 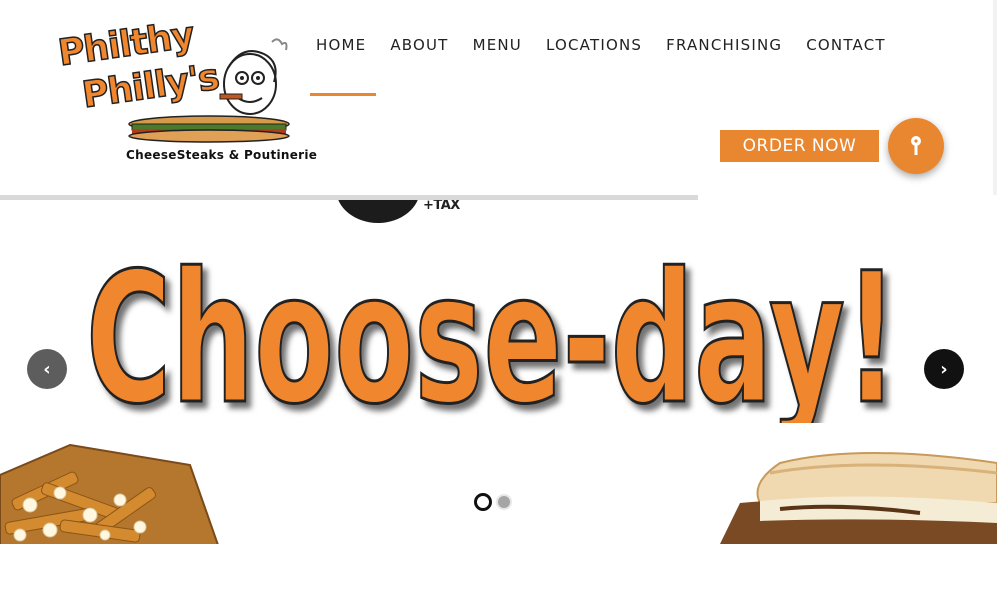 I want to click on slider-next-button: ›, so click(x=944, y=369).